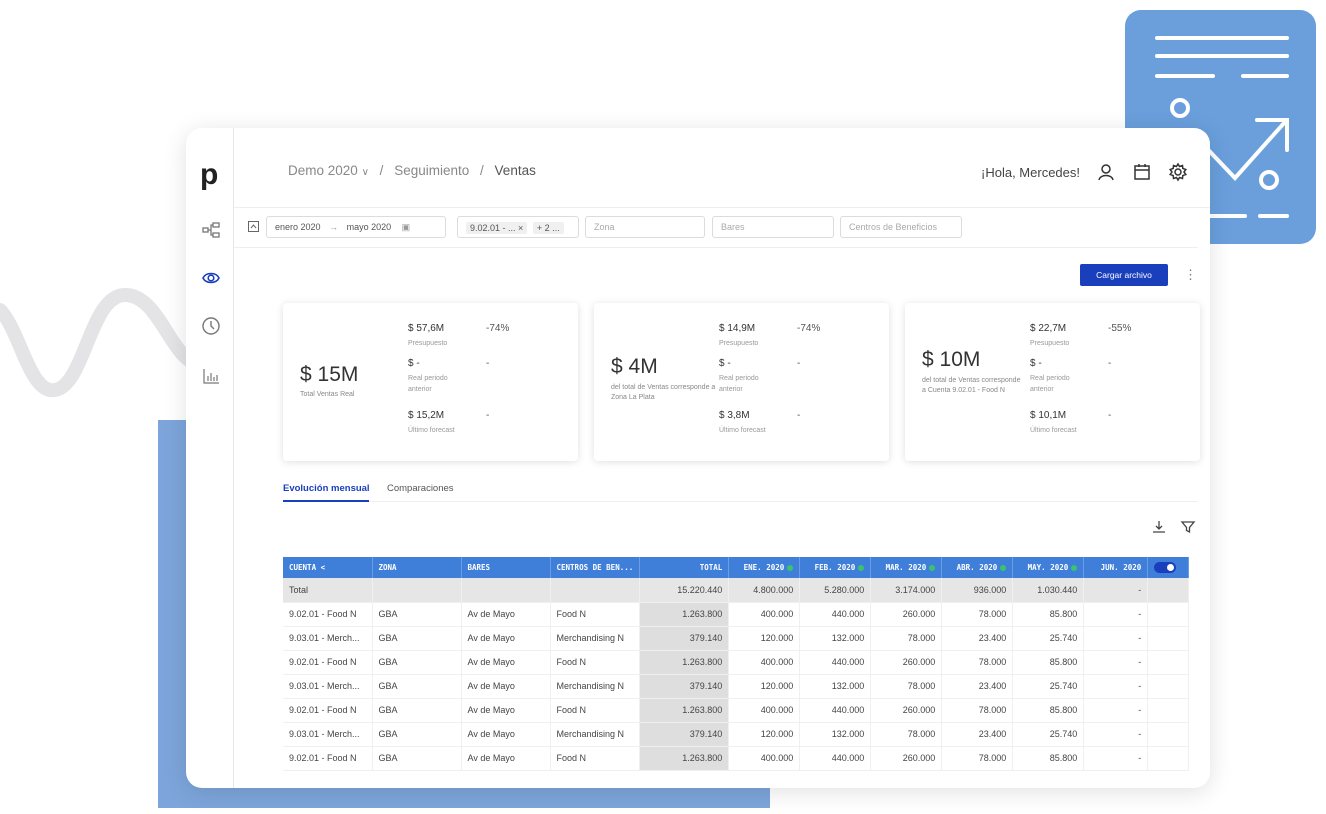  I want to click on kpi-metric: $ 22,7M -55% Presupuesto, so click(1110, 338).